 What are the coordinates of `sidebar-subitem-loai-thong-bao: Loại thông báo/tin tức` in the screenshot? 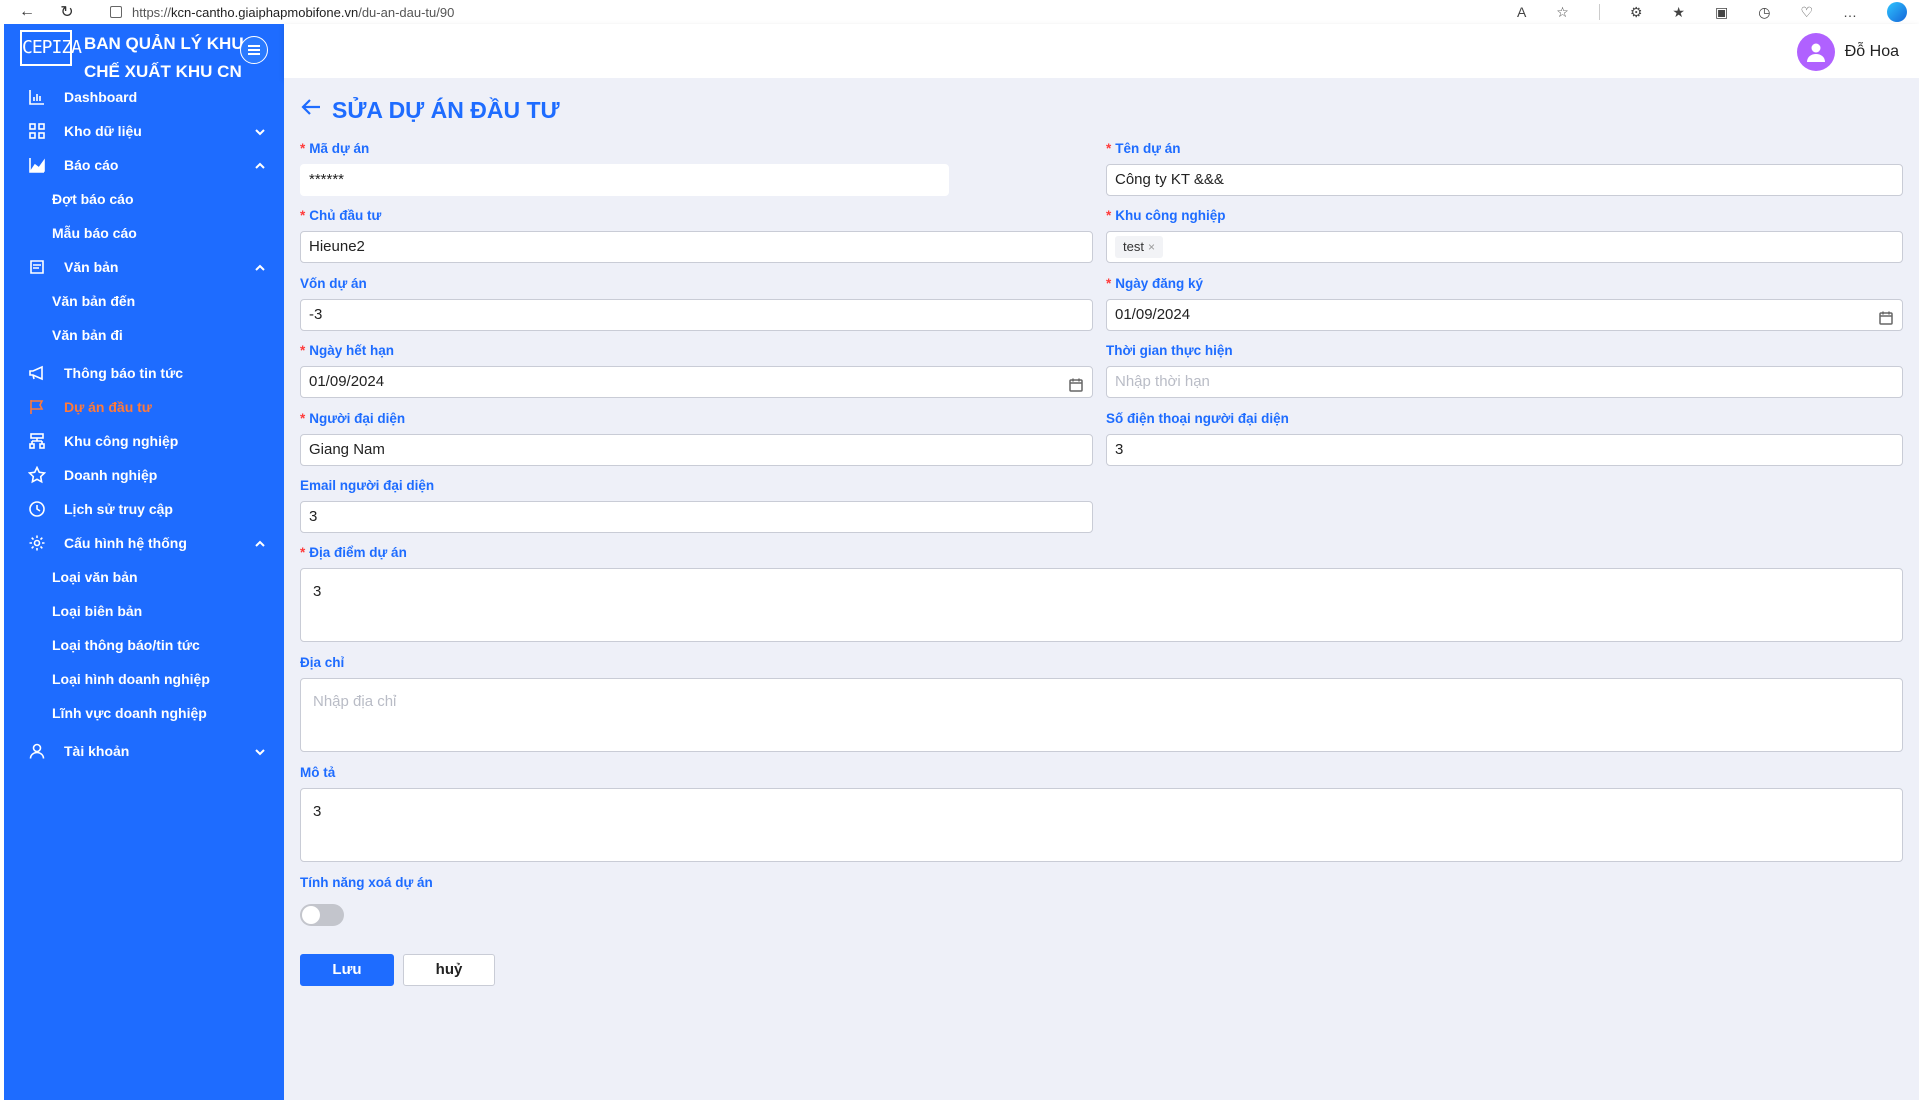 It's located at (144, 645).